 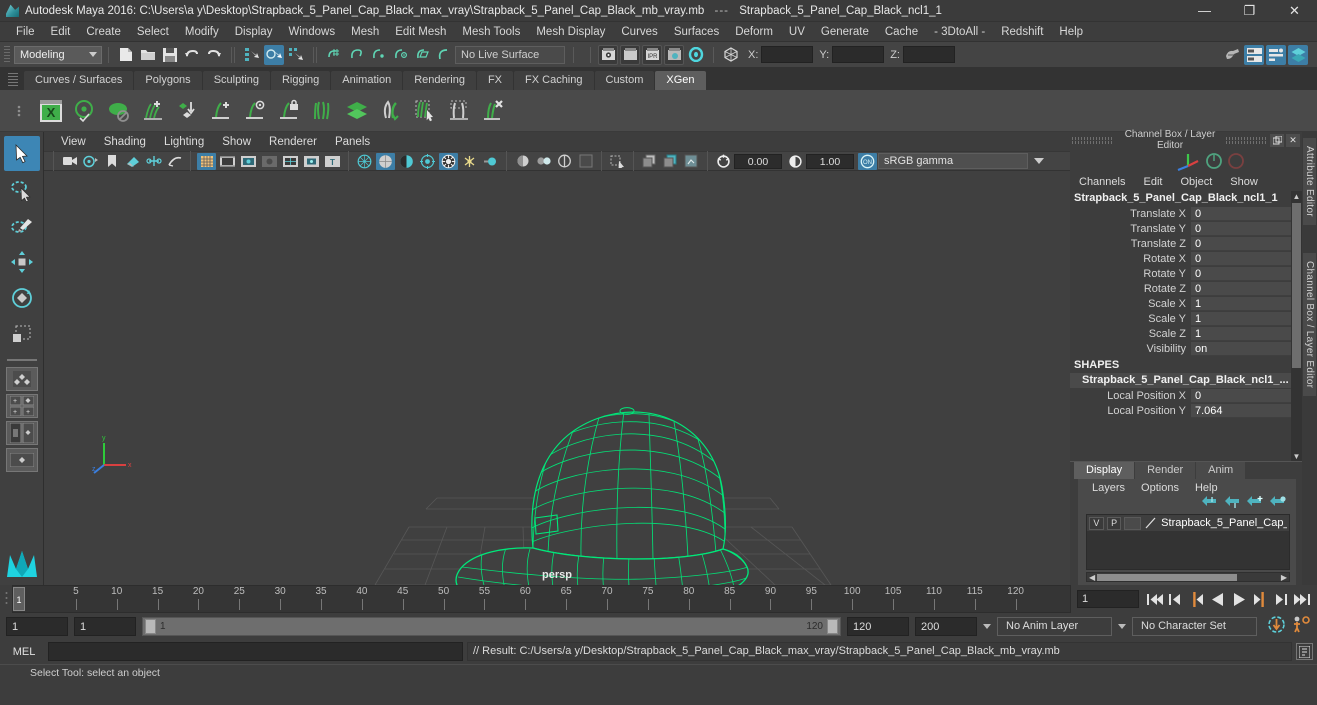 I want to click on auto-keyframe-icon, so click(x=1276, y=626).